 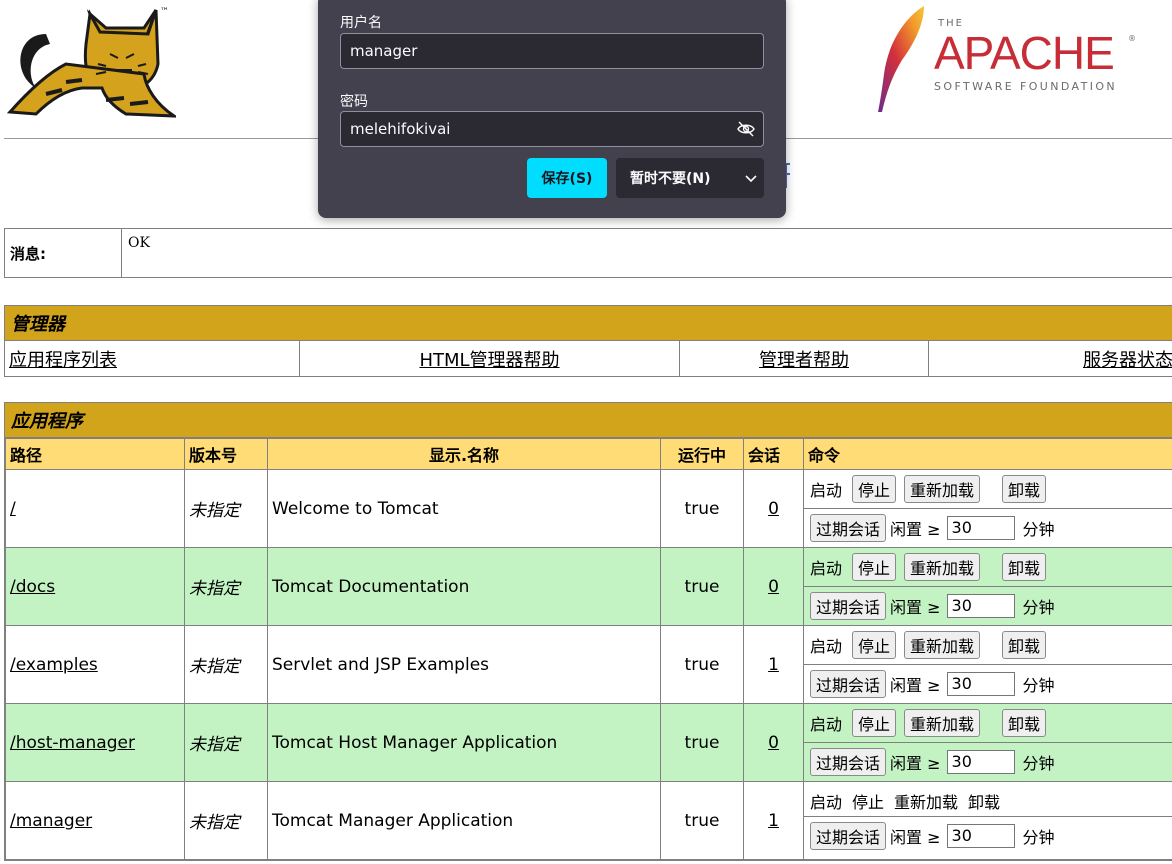 I want to click on manager-help-link: 管理者帮助, so click(x=804, y=359).